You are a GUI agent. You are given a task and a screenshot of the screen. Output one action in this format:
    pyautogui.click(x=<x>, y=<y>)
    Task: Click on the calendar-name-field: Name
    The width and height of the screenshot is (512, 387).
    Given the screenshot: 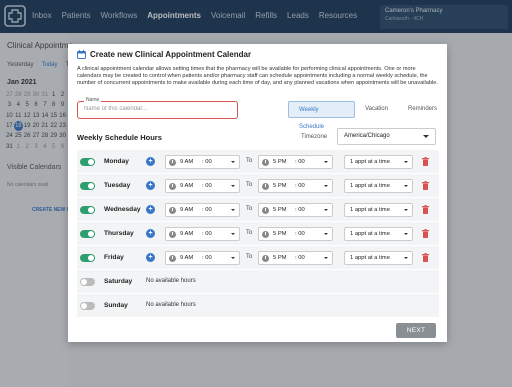 What is the action you would take?
    pyautogui.click(x=157, y=108)
    